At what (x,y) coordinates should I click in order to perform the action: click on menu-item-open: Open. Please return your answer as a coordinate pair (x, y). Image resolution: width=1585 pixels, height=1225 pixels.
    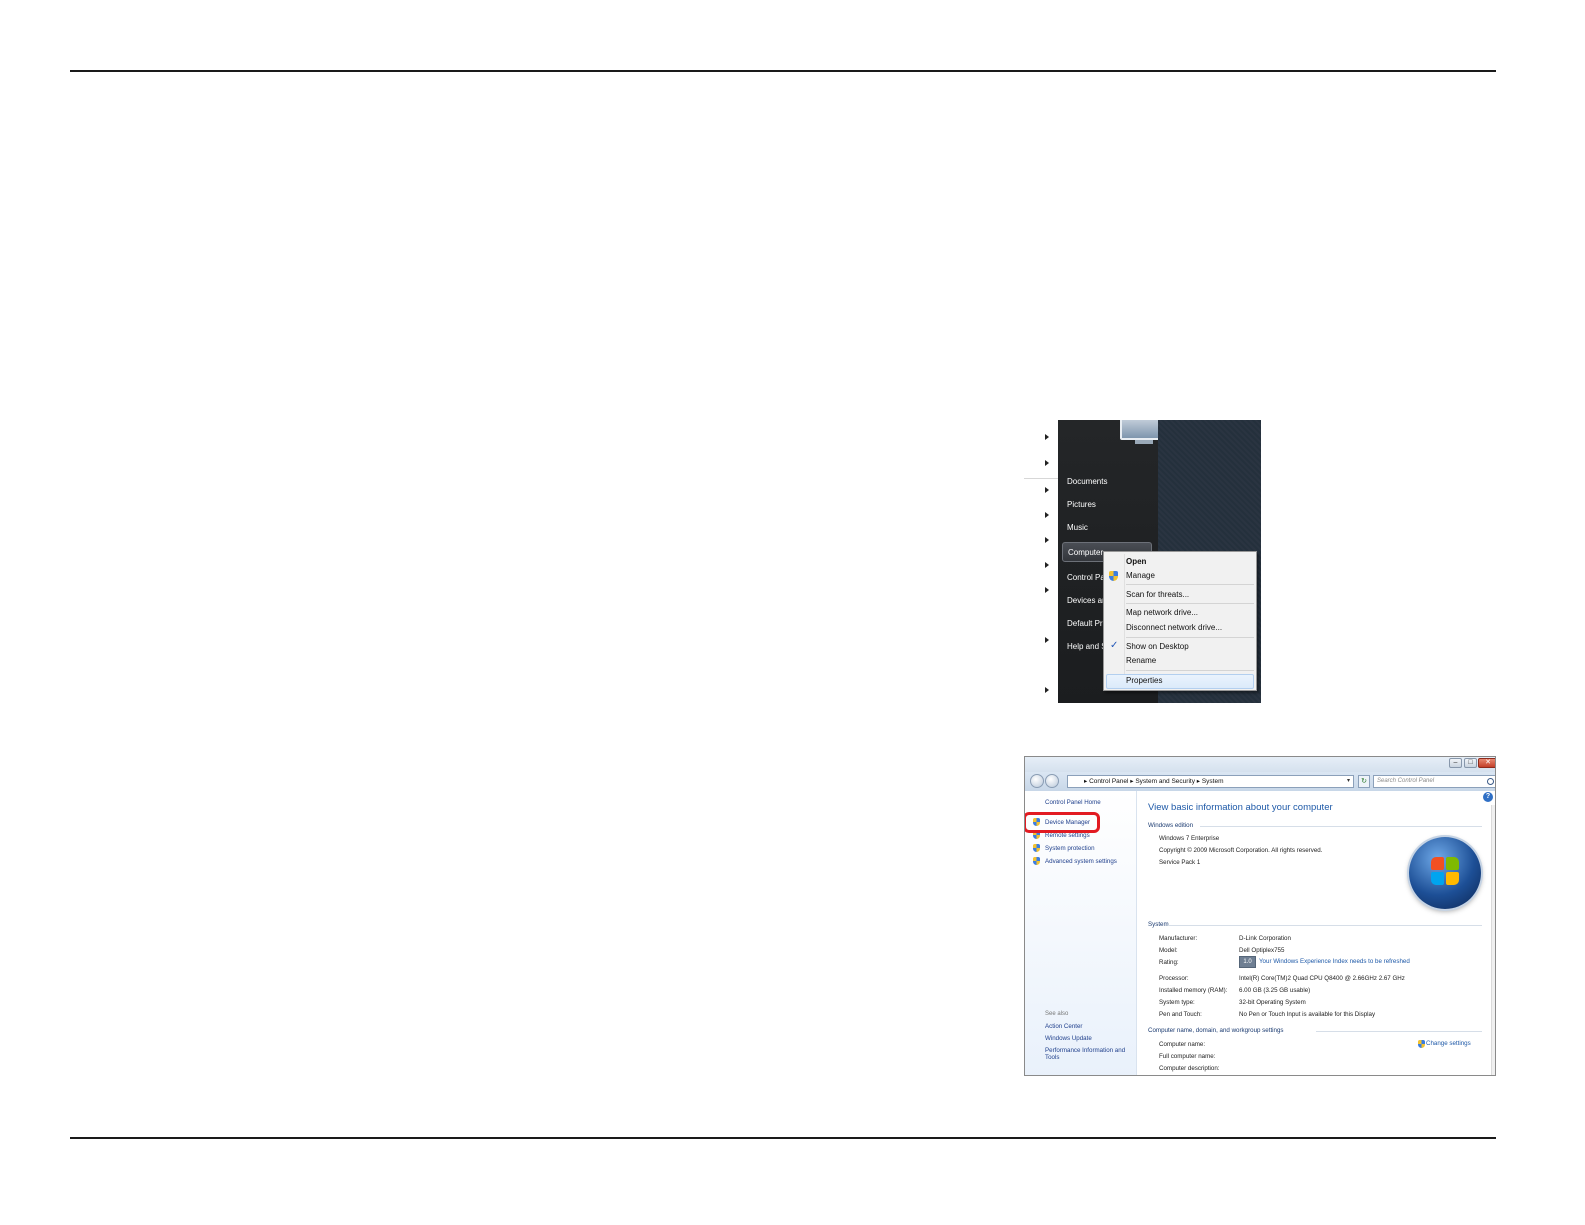
    Looking at the image, I should click on (1136, 561).